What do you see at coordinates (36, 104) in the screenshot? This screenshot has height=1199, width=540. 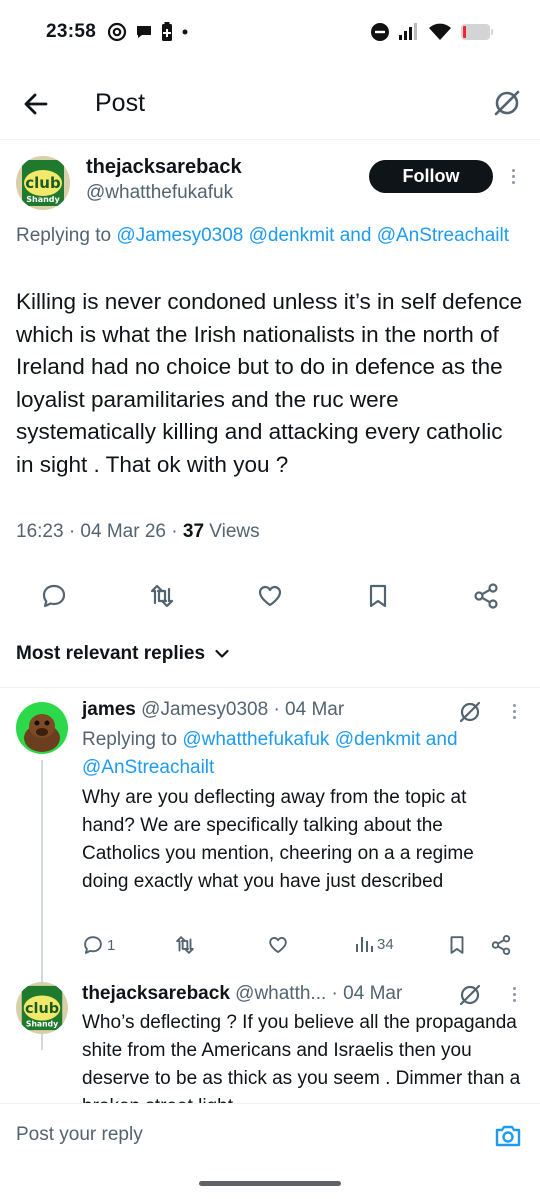 I see `back-arrow-icon` at bounding box center [36, 104].